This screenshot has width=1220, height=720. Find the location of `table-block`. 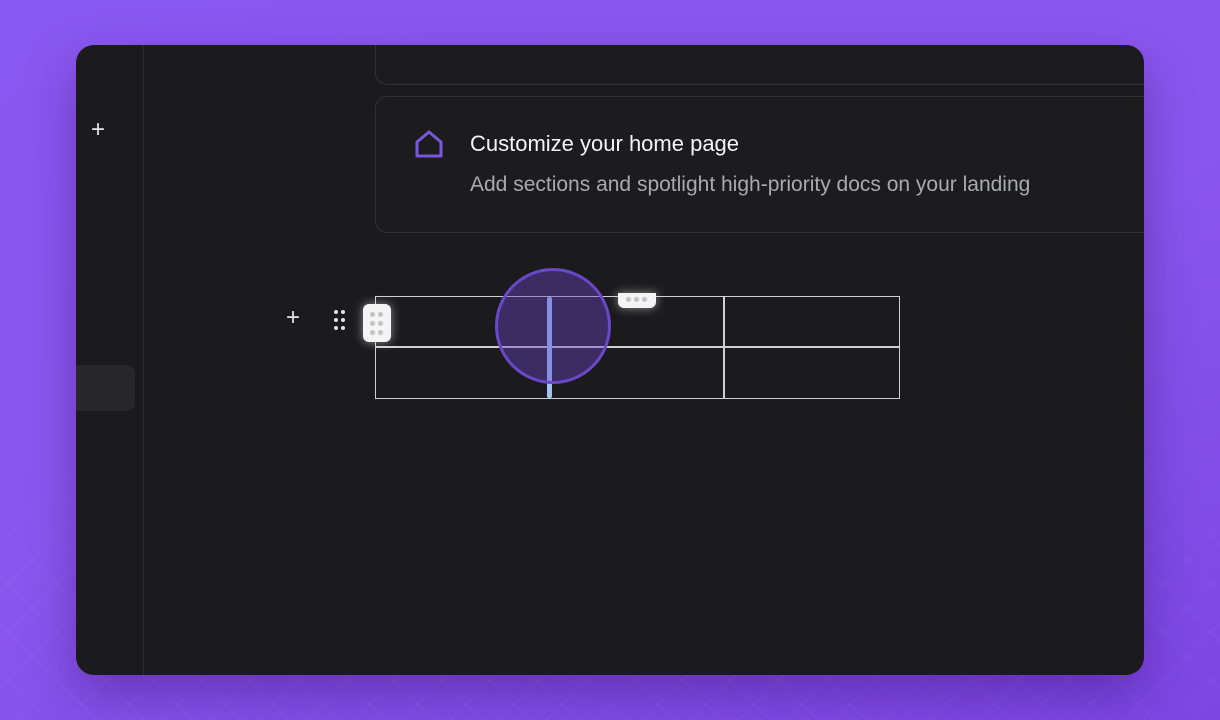

table-block is located at coordinates (637, 347).